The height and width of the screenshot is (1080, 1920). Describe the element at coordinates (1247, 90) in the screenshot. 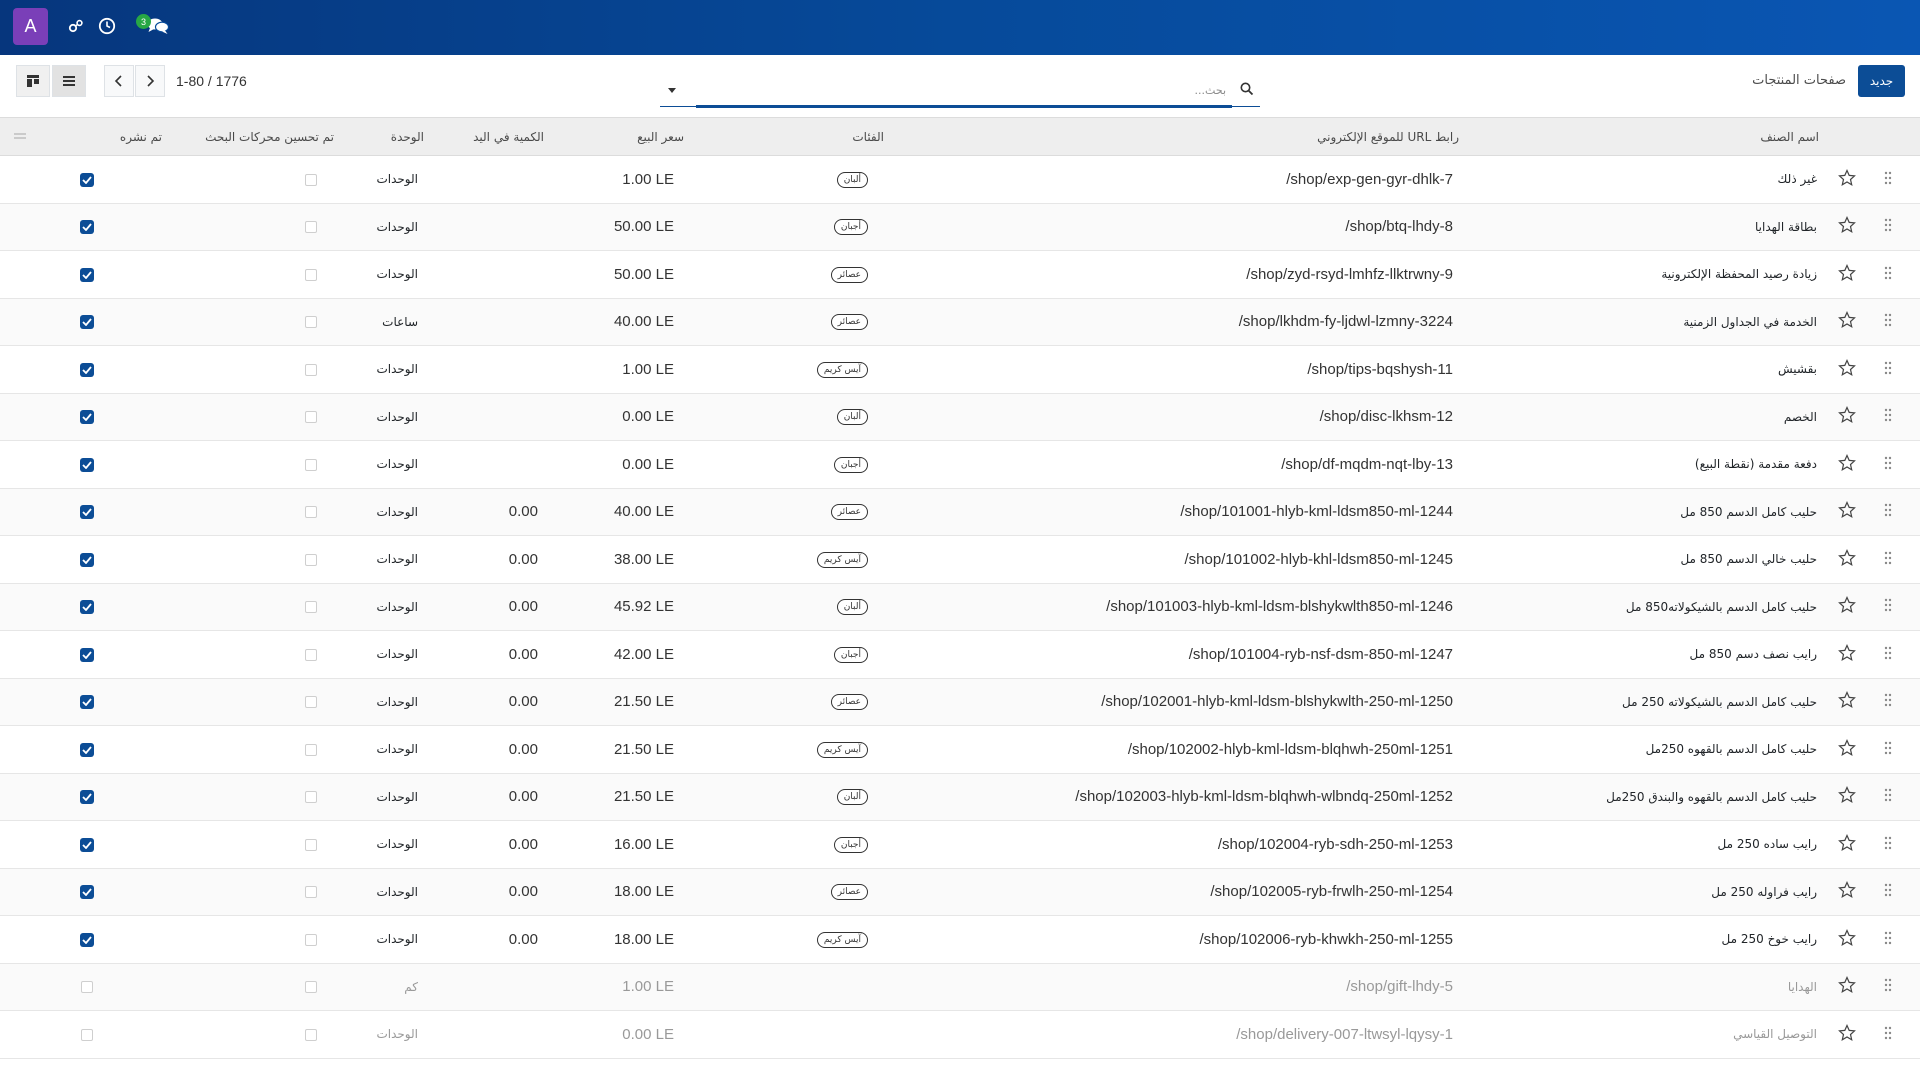

I see `search-icon` at that location.